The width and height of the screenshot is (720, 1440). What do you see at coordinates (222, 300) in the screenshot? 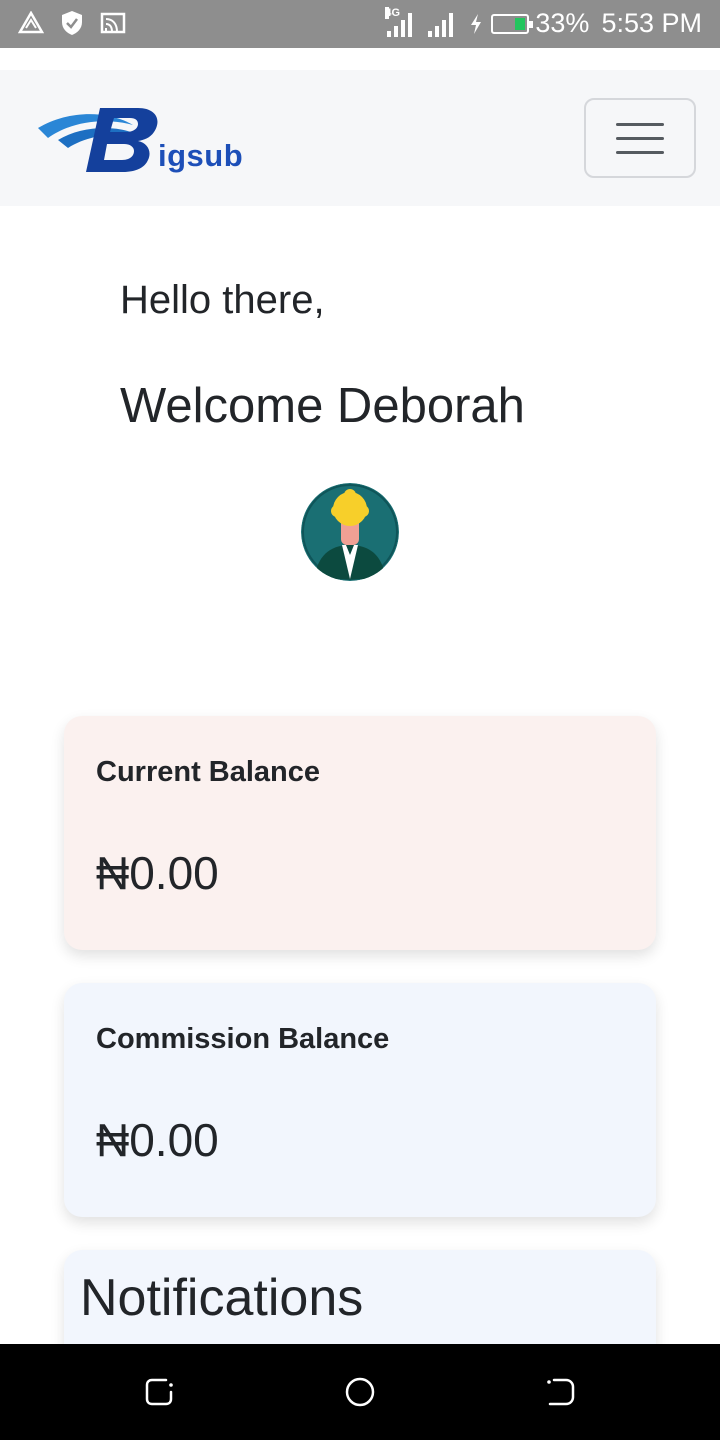
I see `greeting-text: Hello there,` at bounding box center [222, 300].